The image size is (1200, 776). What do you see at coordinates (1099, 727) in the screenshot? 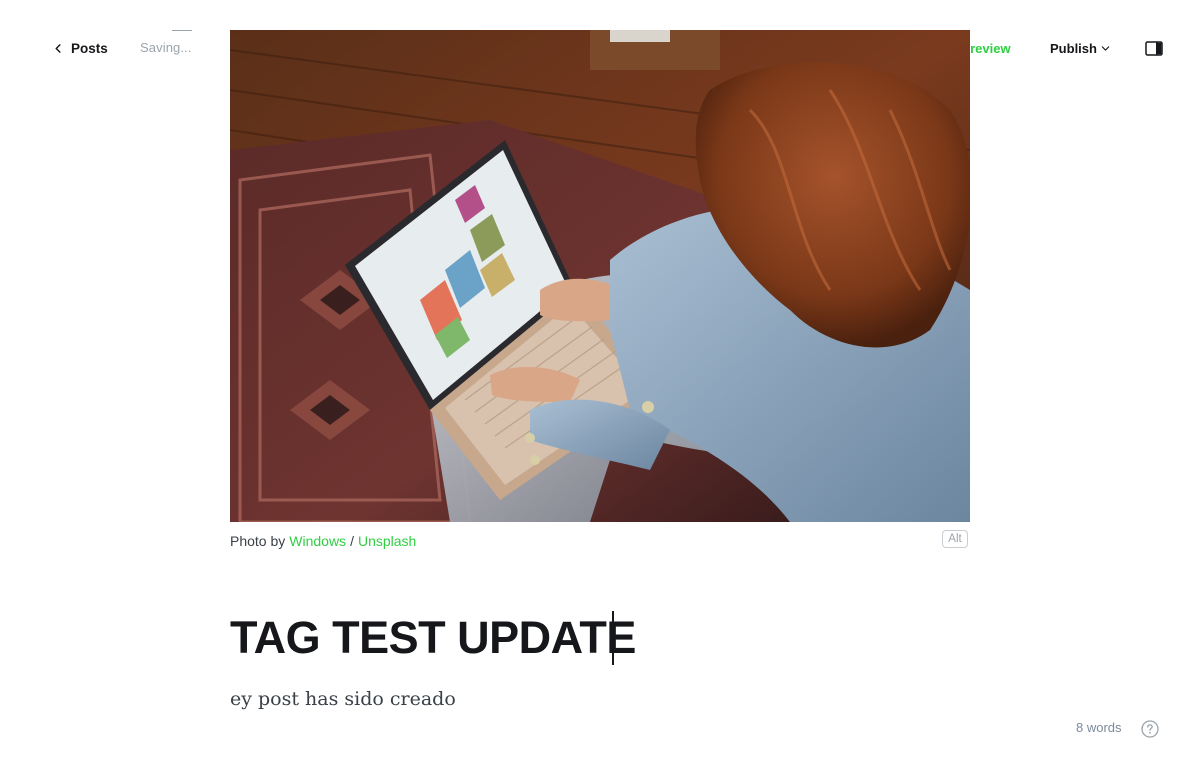
I see `word-count: 8 words` at bounding box center [1099, 727].